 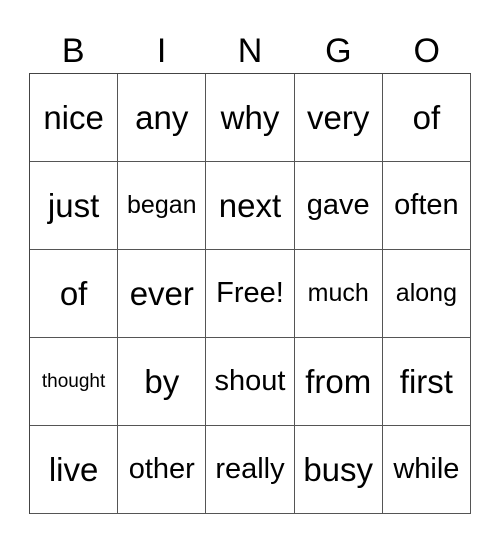 I want to click on bingo-cell: along, so click(x=426, y=294).